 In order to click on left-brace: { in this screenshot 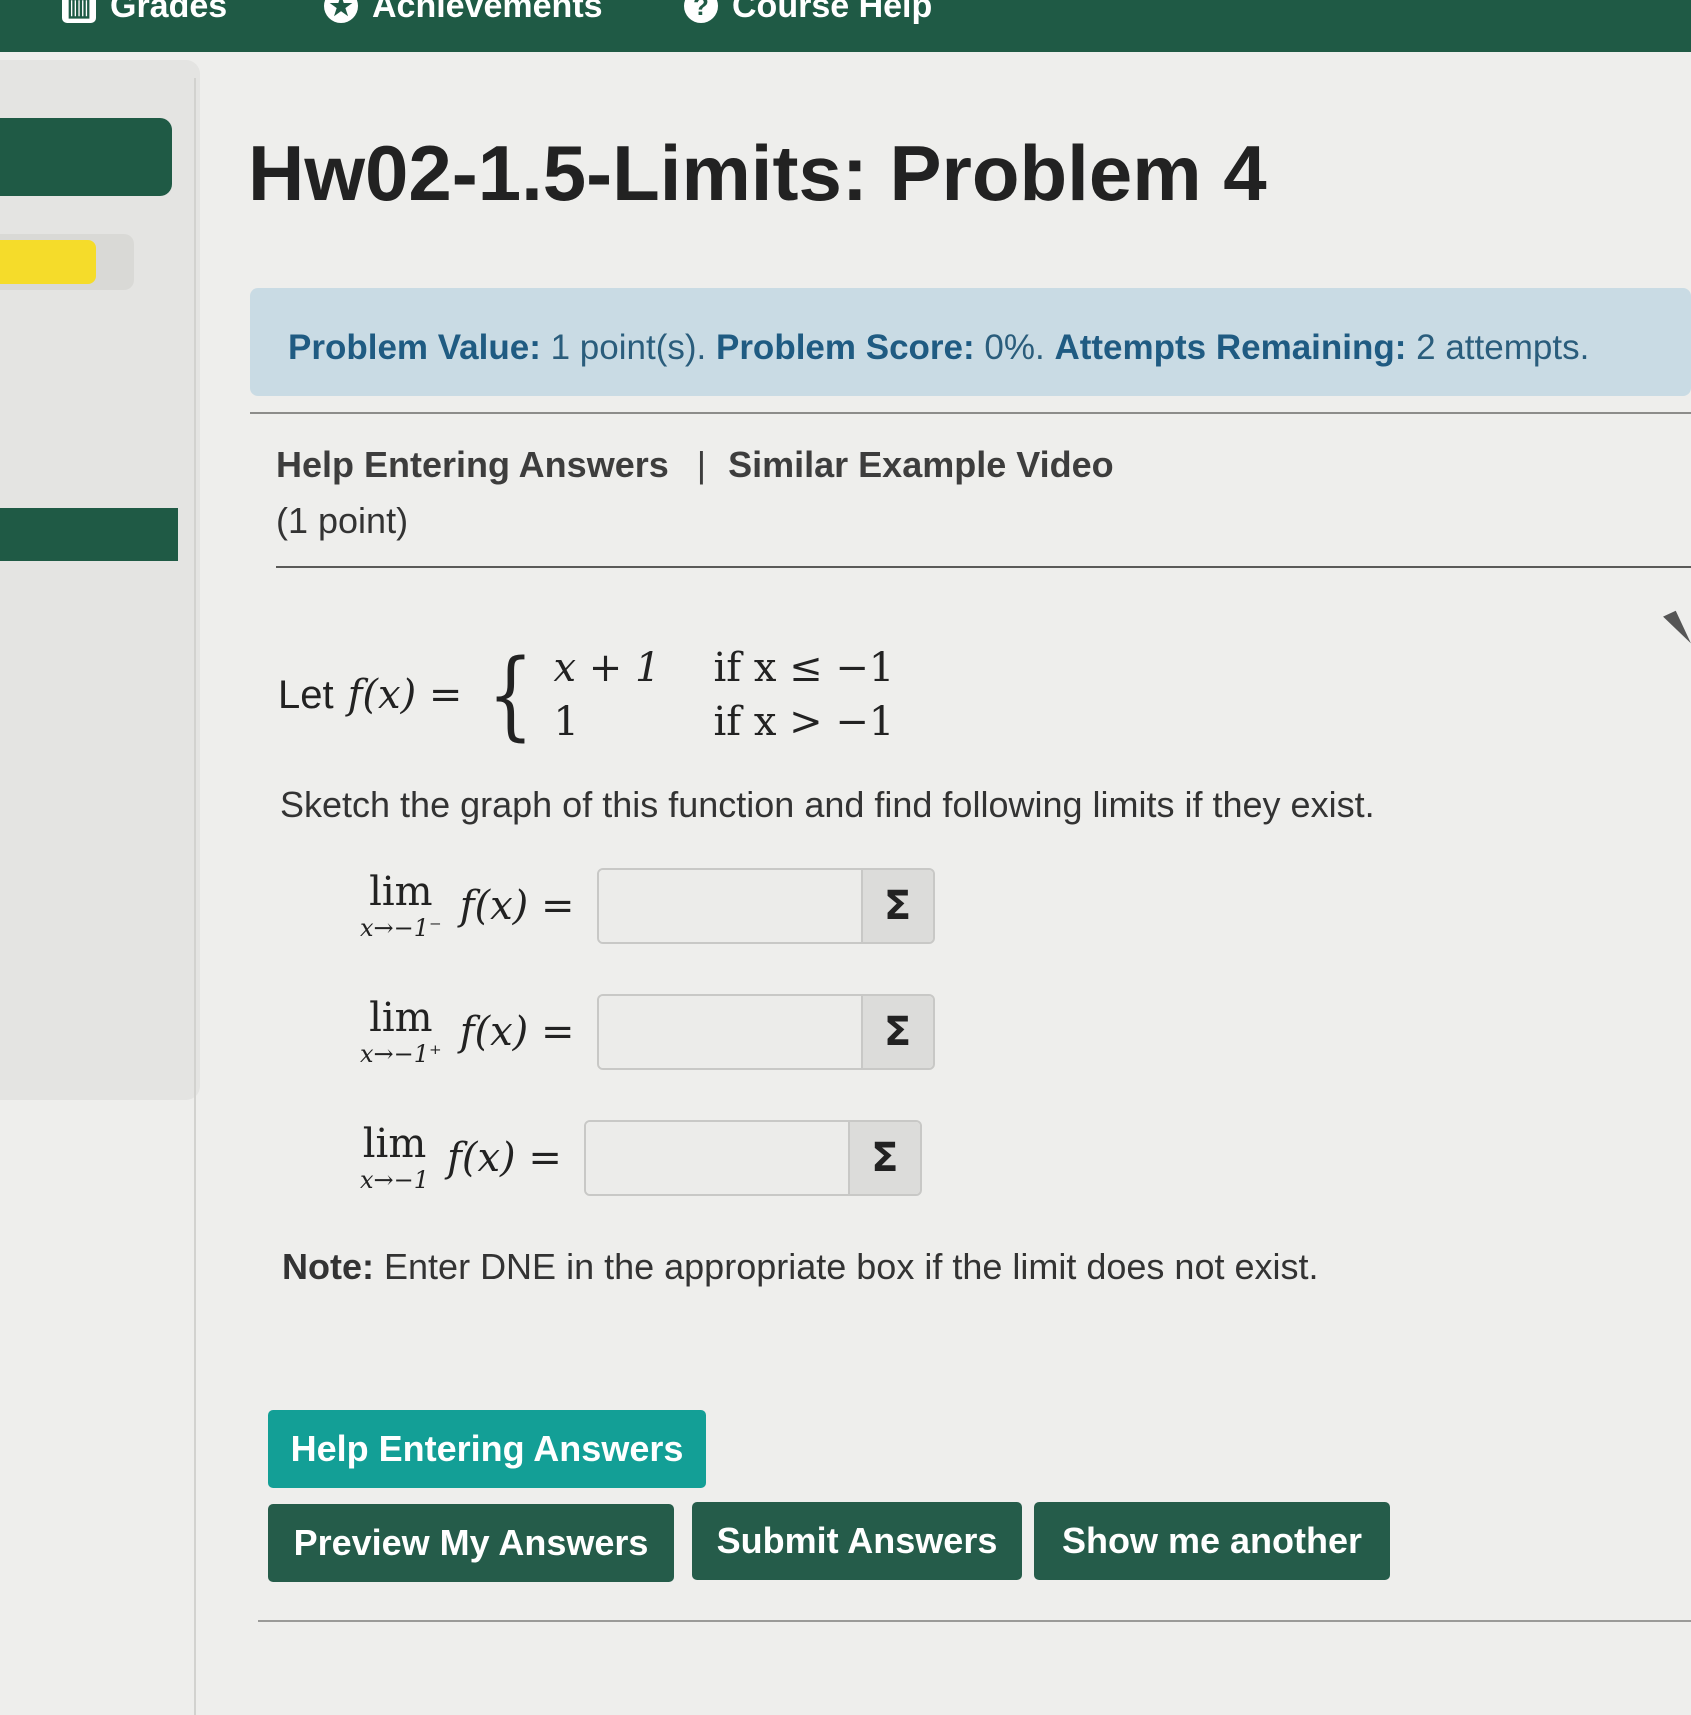, I will do `click(511, 695)`.